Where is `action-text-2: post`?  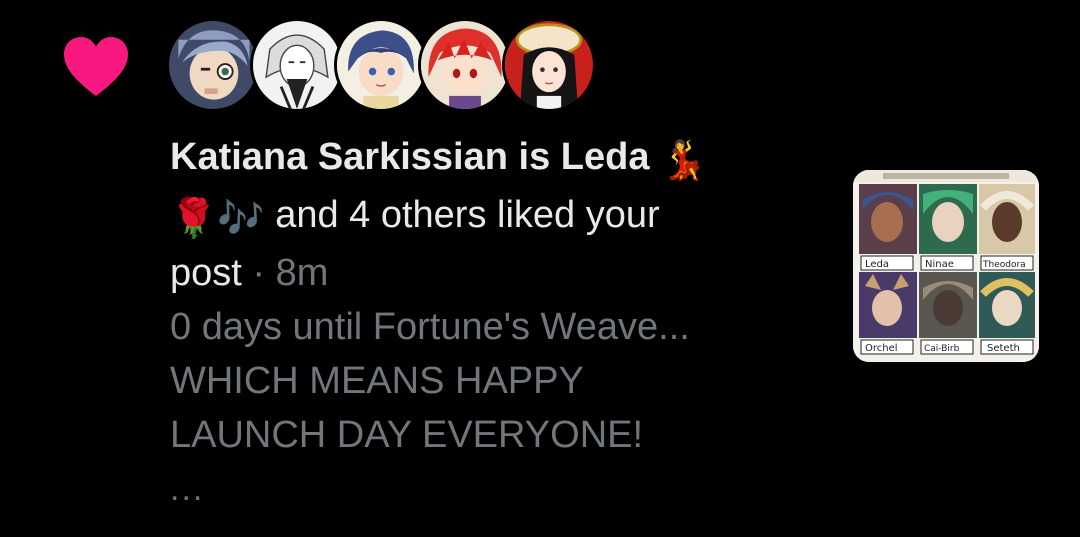
action-text-2: post is located at coordinates (206, 273).